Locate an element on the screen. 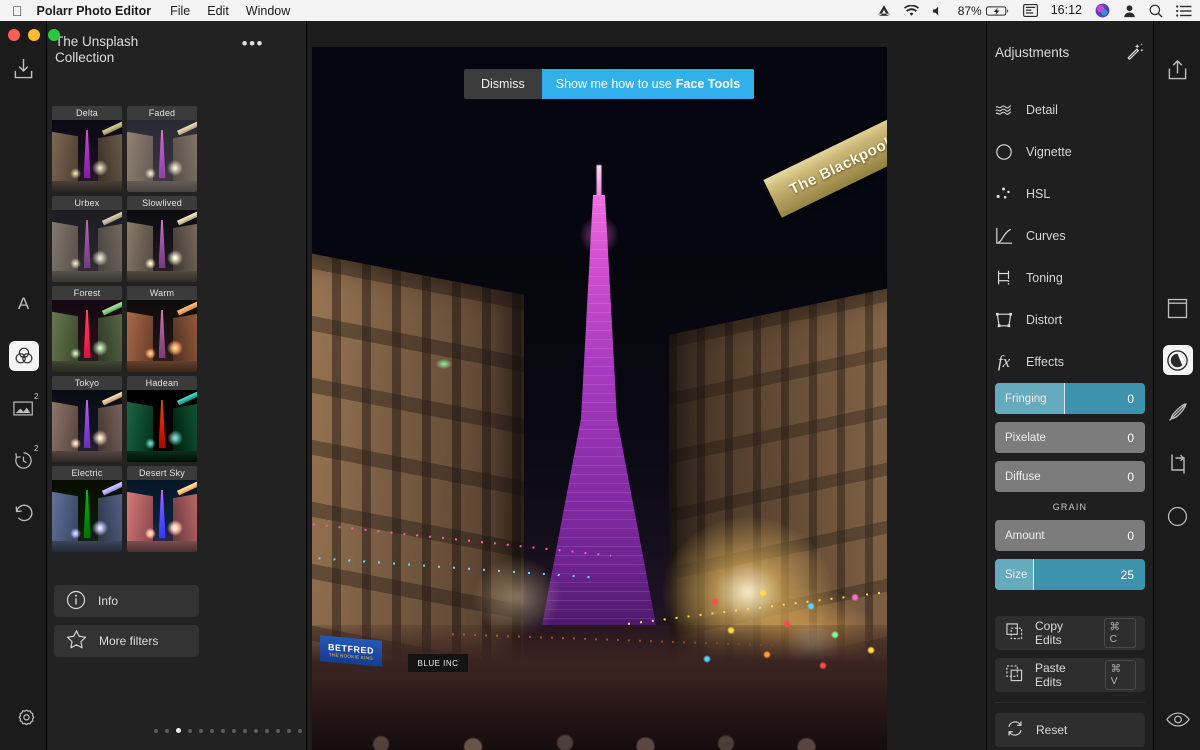  right-tool-group is located at coordinates (1177, 412).